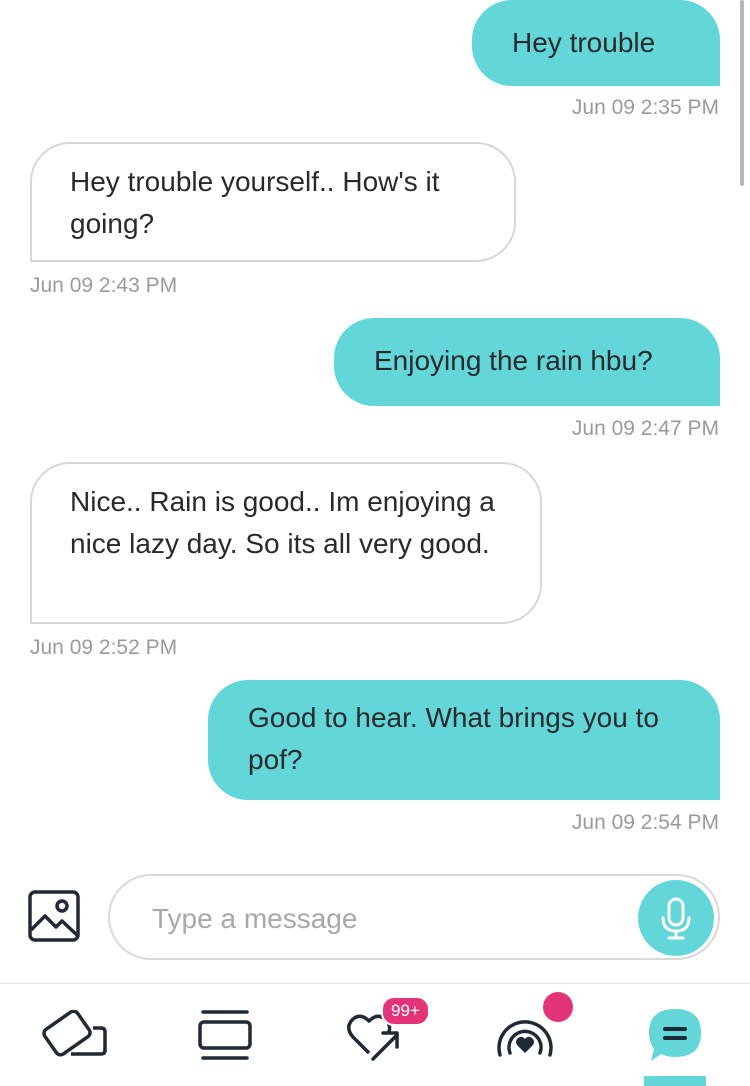  What do you see at coordinates (375, 1035) in the screenshot?
I see `bottom-nav` at bounding box center [375, 1035].